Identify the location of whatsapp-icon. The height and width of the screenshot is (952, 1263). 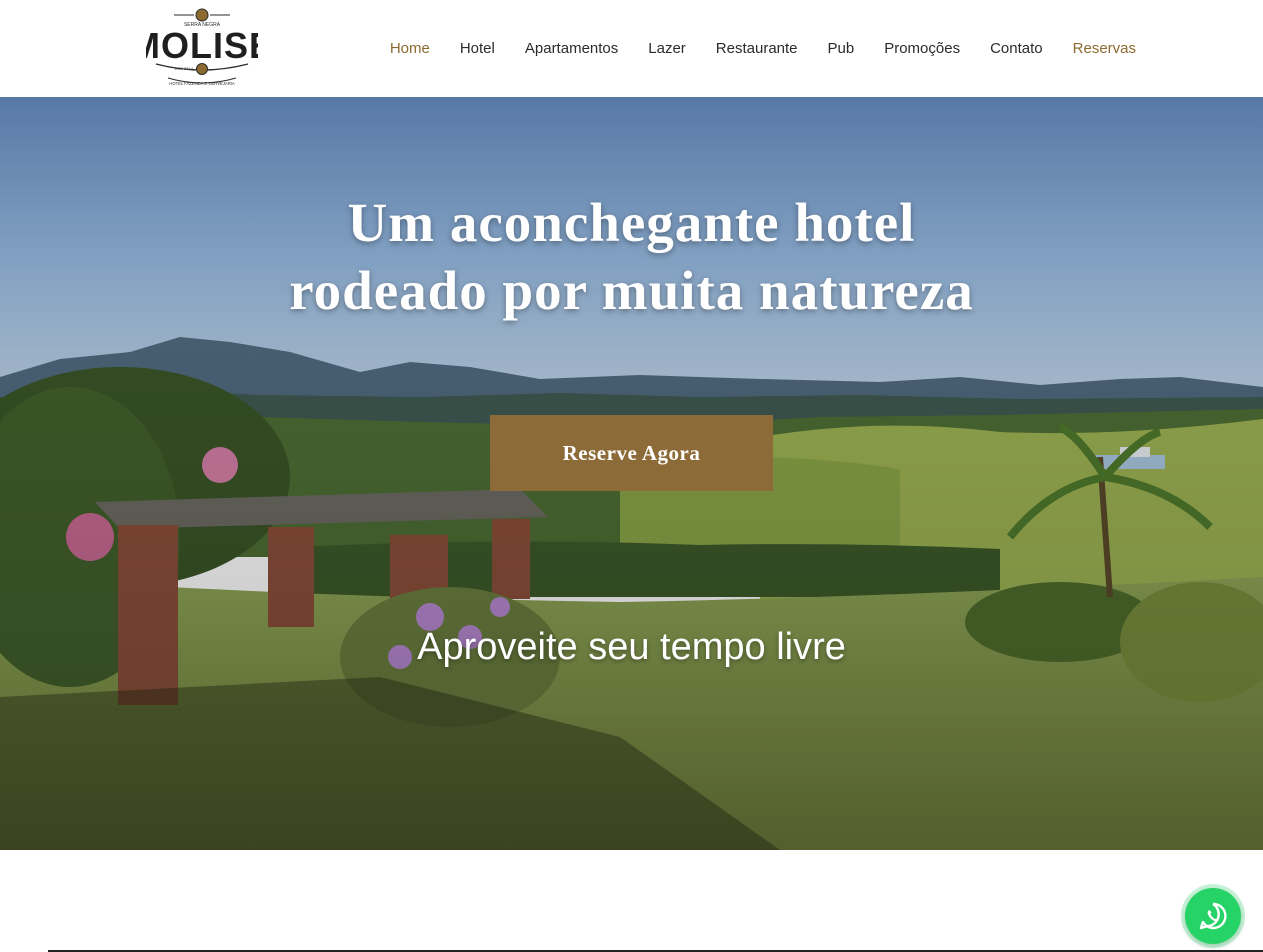
(1213, 916).